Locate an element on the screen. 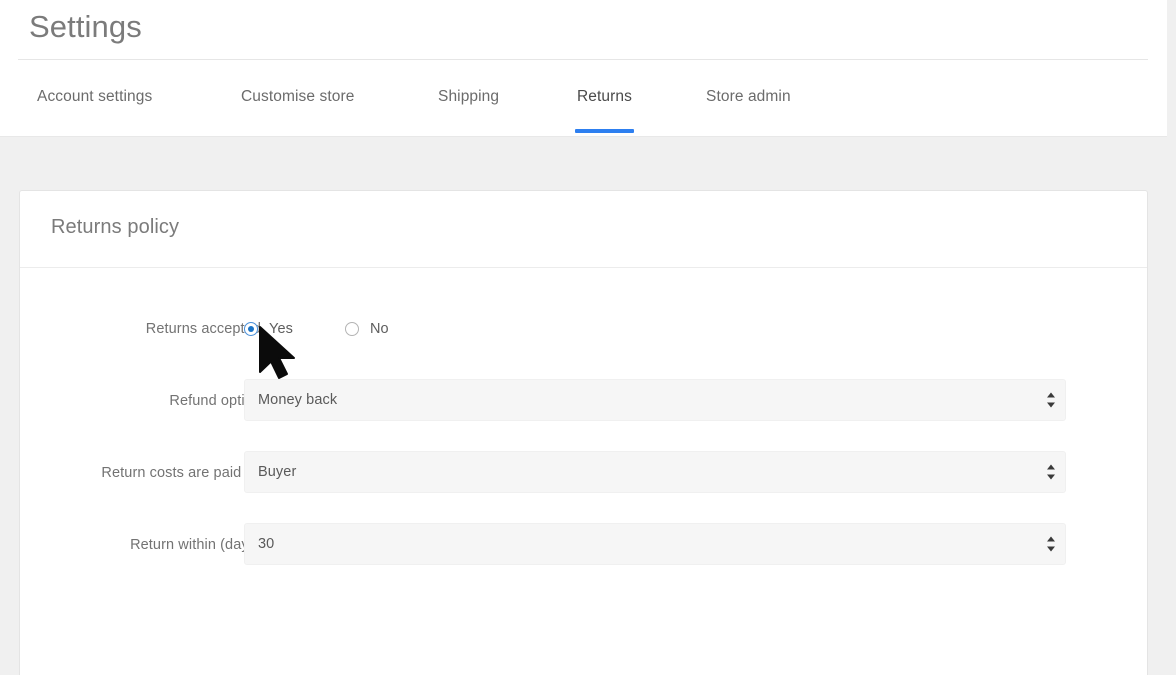  tab-label: Store admin is located at coordinates (748, 96).